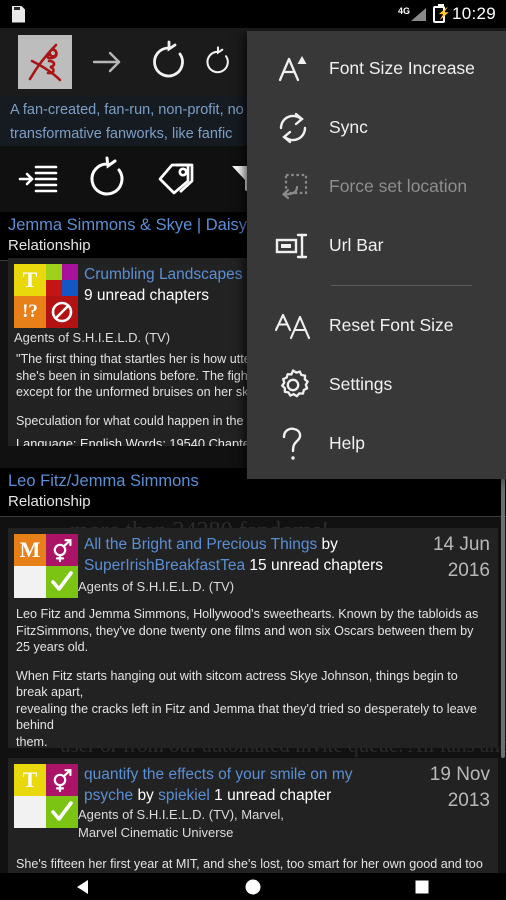 The image size is (506, 900). I want to click on sync-icon, so click(293, 128).